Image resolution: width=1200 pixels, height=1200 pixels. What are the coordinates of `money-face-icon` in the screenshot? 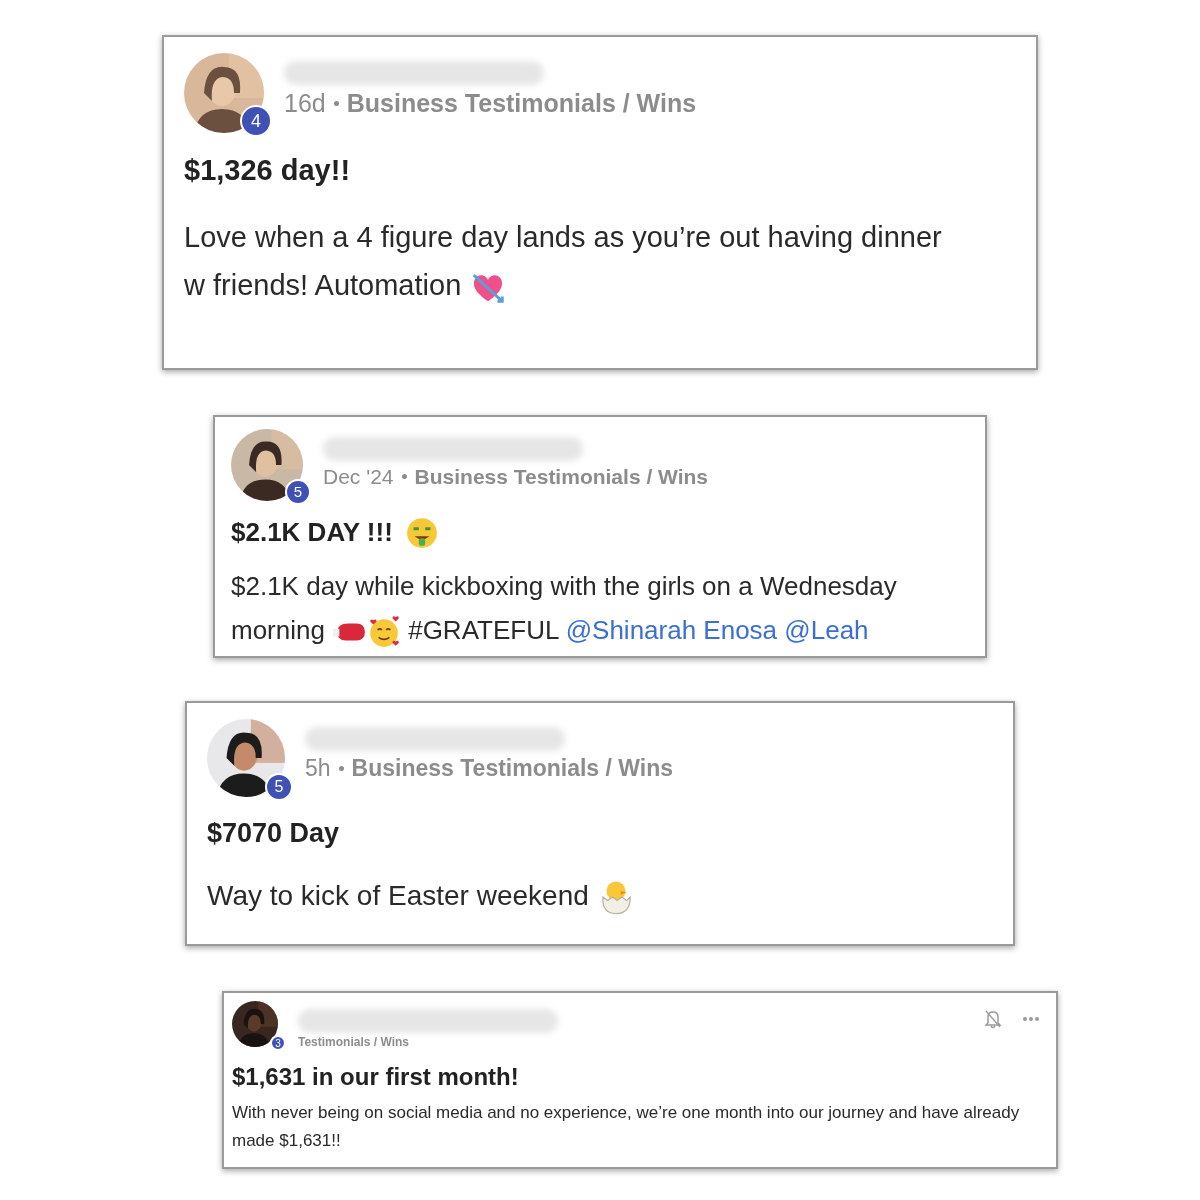 It's located at (421, 532).